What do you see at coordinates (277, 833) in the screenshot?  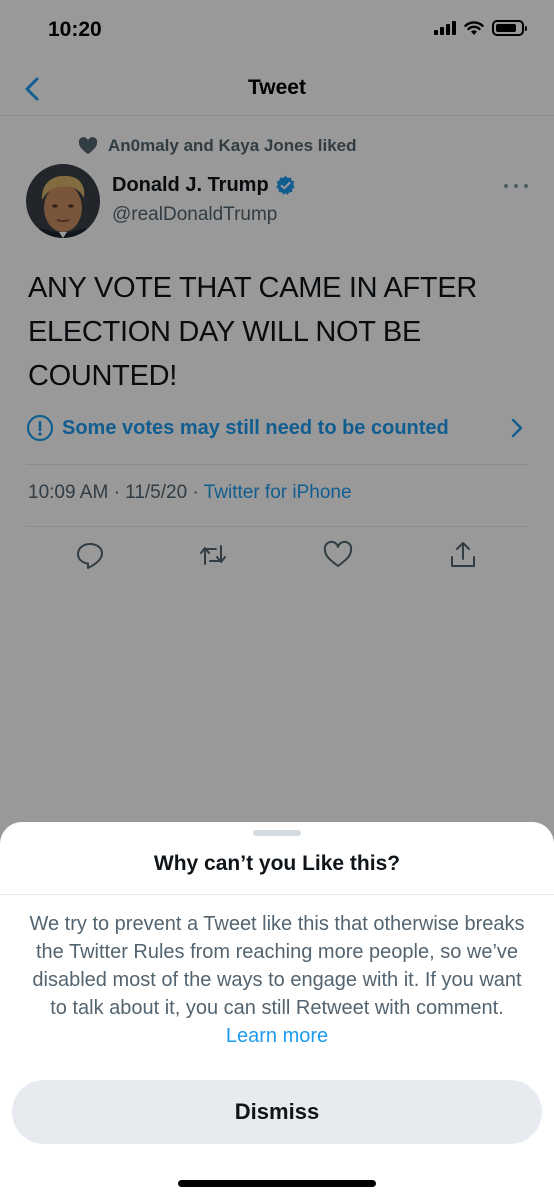 I see `sheet-grabber` at bounding box center [277, 833].